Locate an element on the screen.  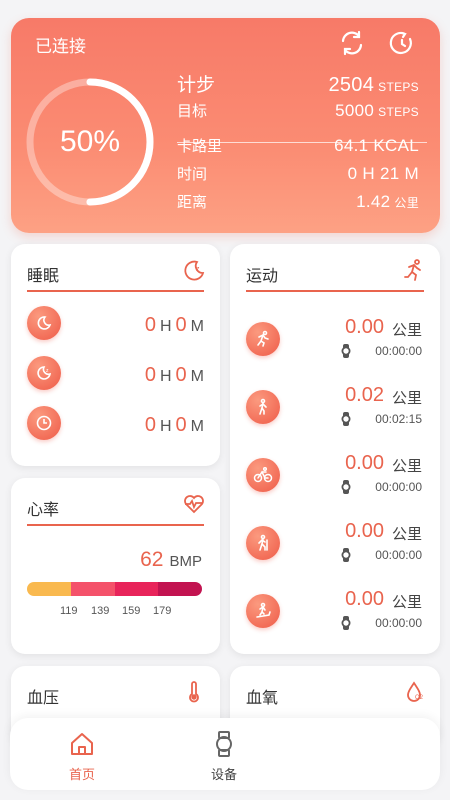
sport-distance: 0.02 is located at coordinates (364, 395).